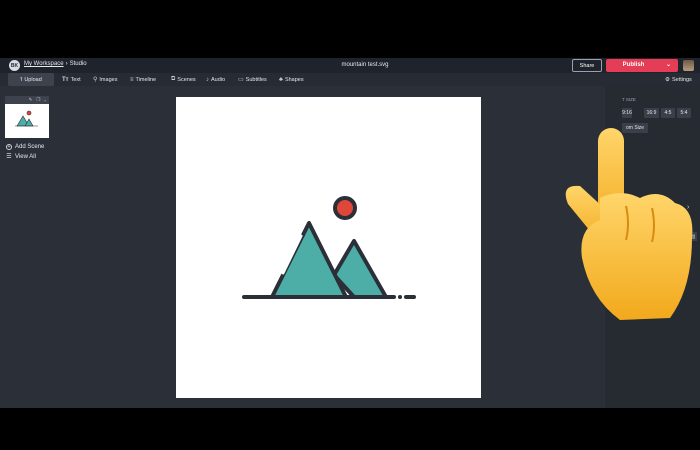  I want to click on breadcrumb-workspace-link: My Workspace, so click(44, 64).